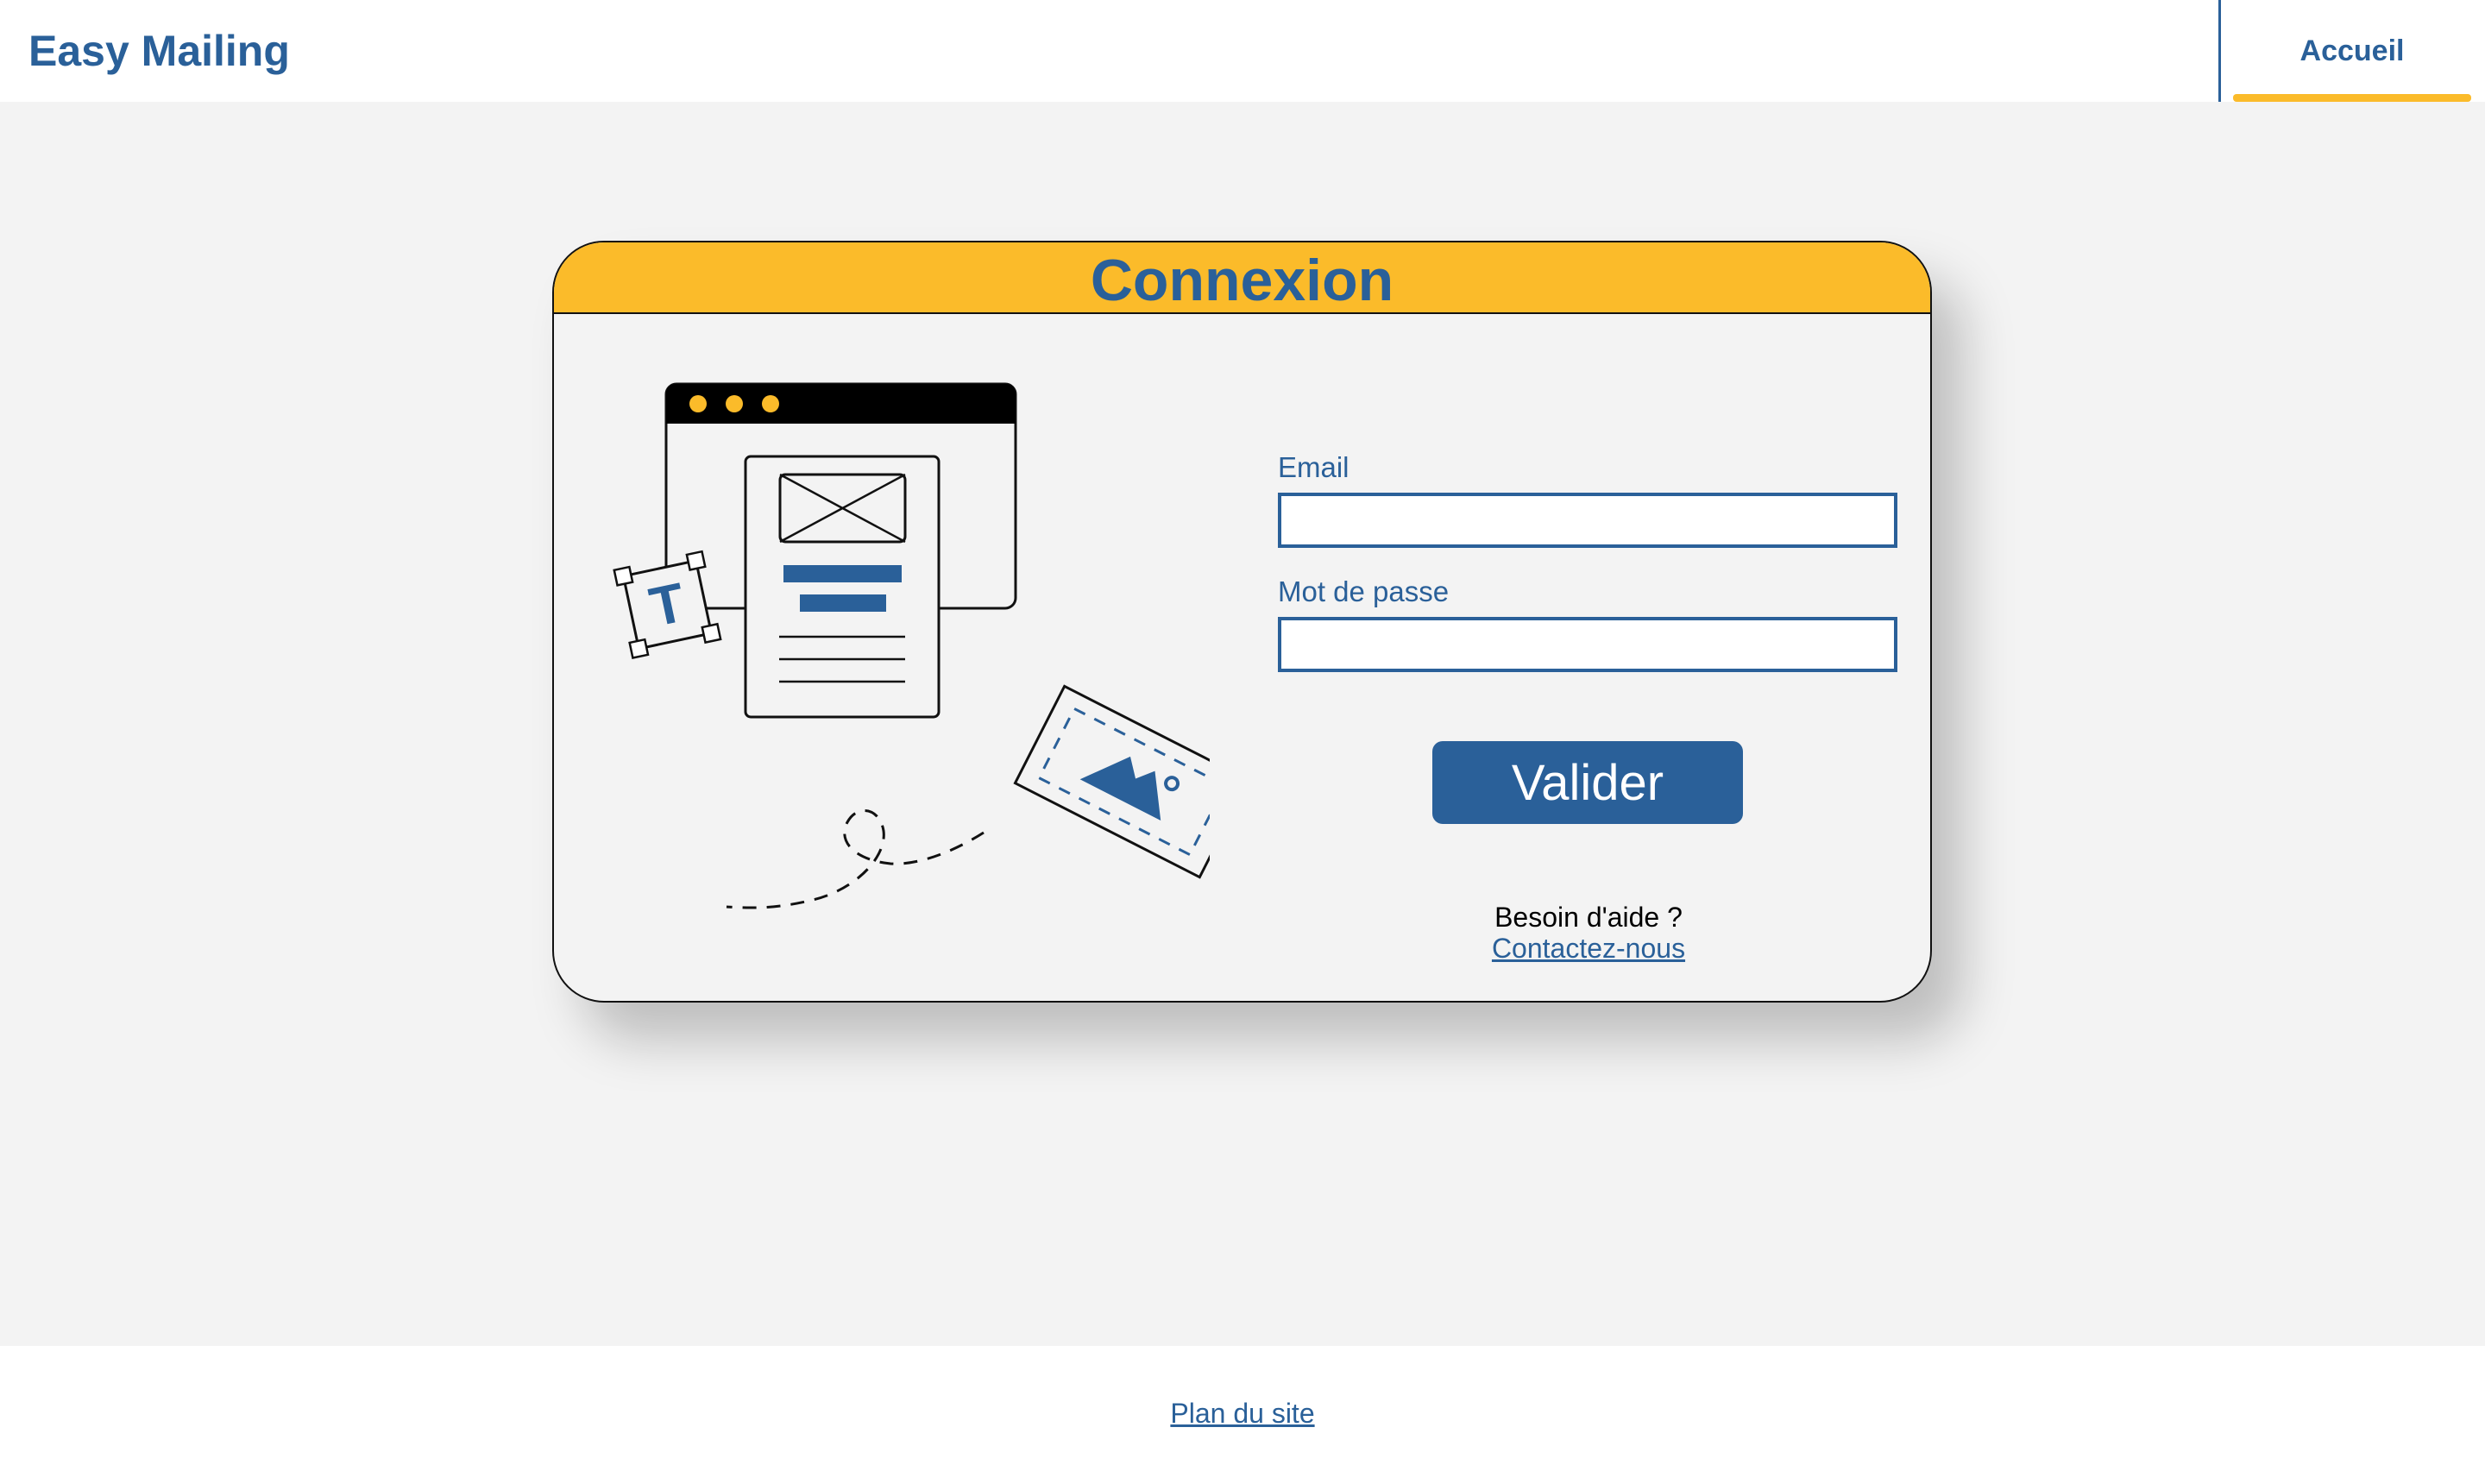 This screenshot has width=2485, height=1484. What do you see at coordinates (667, 605) in the screenshot?
I see `text-tool-icon: T` at bounding box center [667, 605].